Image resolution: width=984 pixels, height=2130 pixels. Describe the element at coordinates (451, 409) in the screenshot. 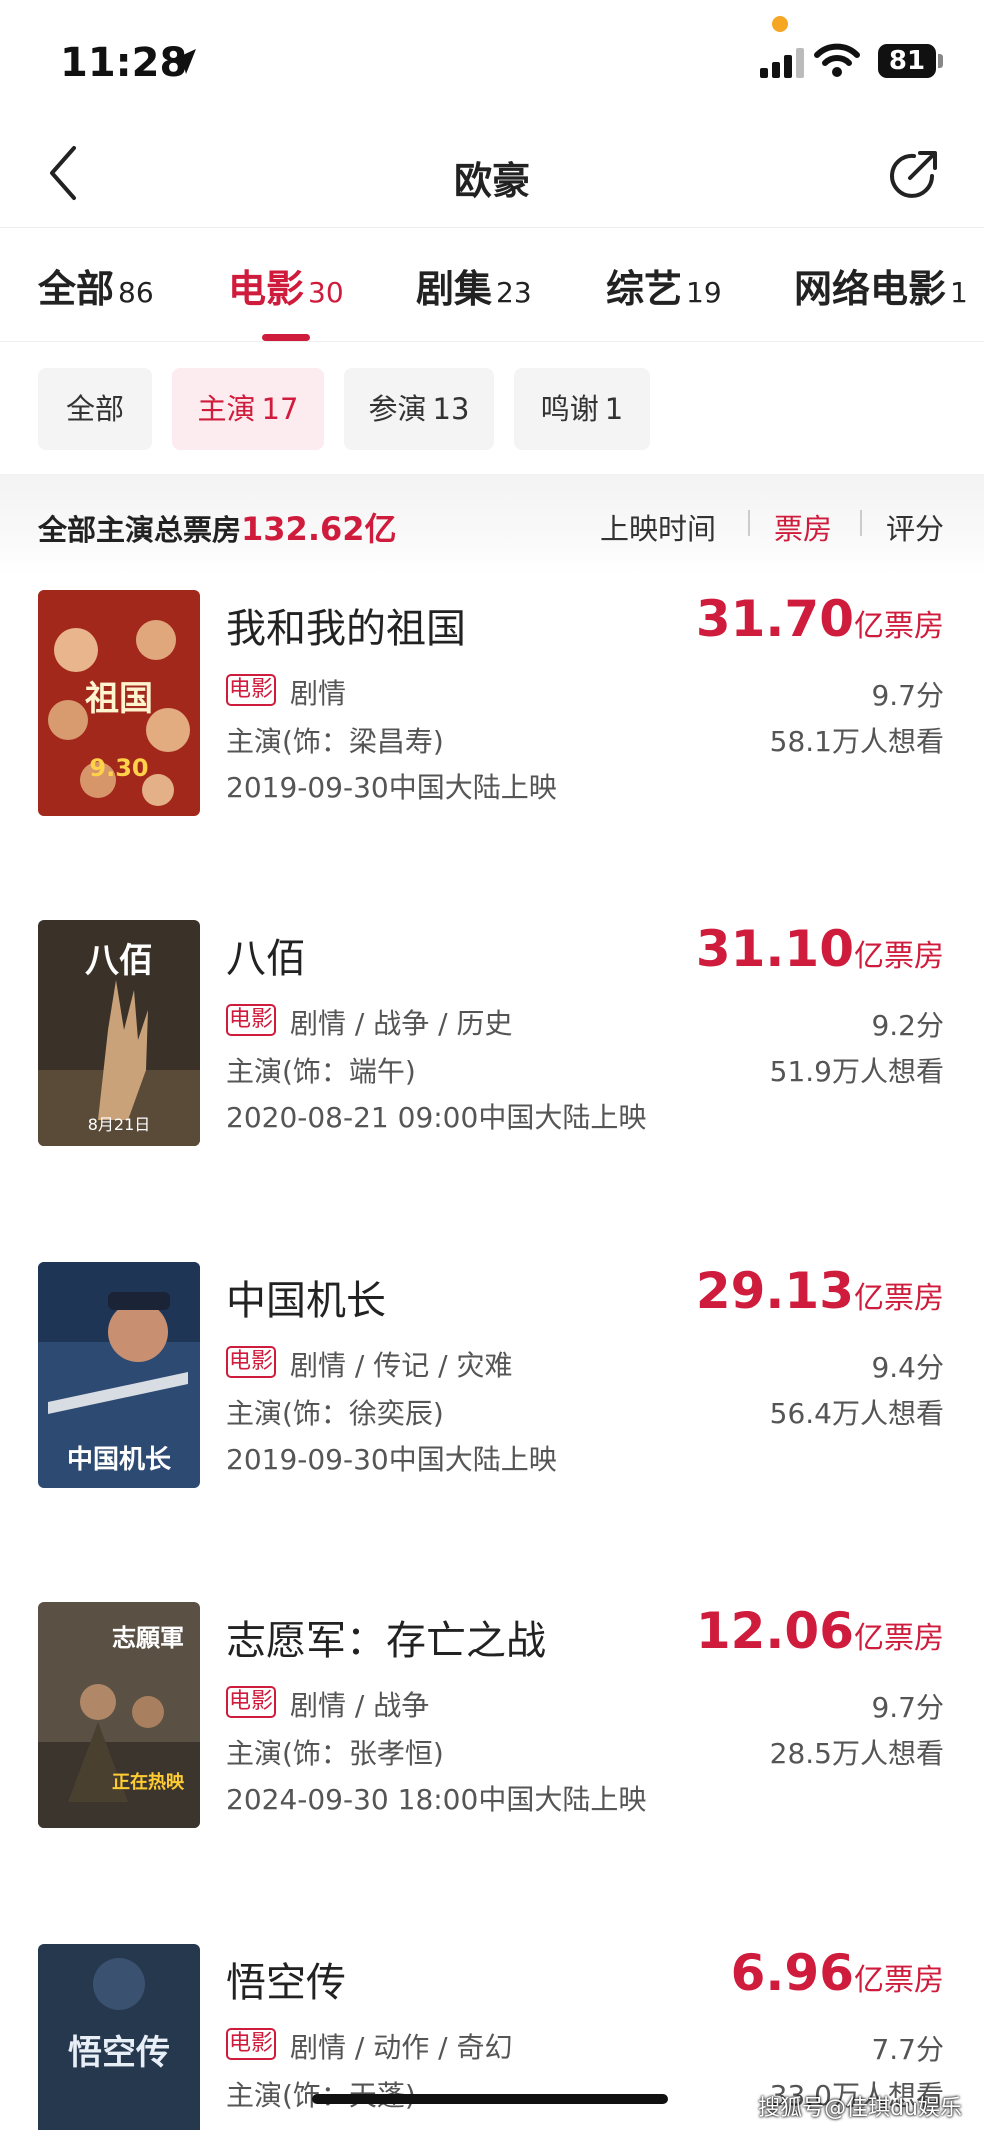

I see `chip-count: 13` at that location.